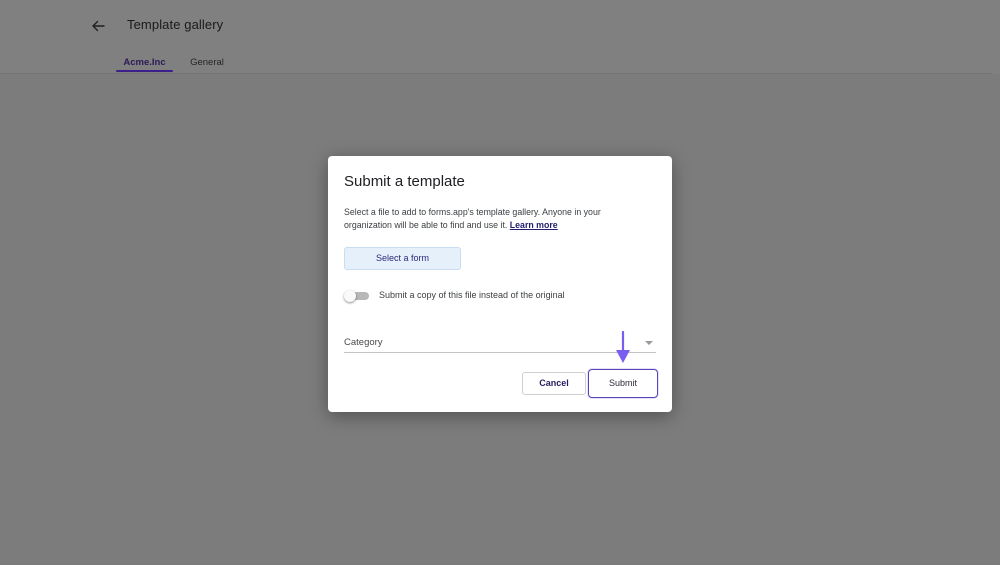  I want to click on tab-general: General, so click(207, 62).